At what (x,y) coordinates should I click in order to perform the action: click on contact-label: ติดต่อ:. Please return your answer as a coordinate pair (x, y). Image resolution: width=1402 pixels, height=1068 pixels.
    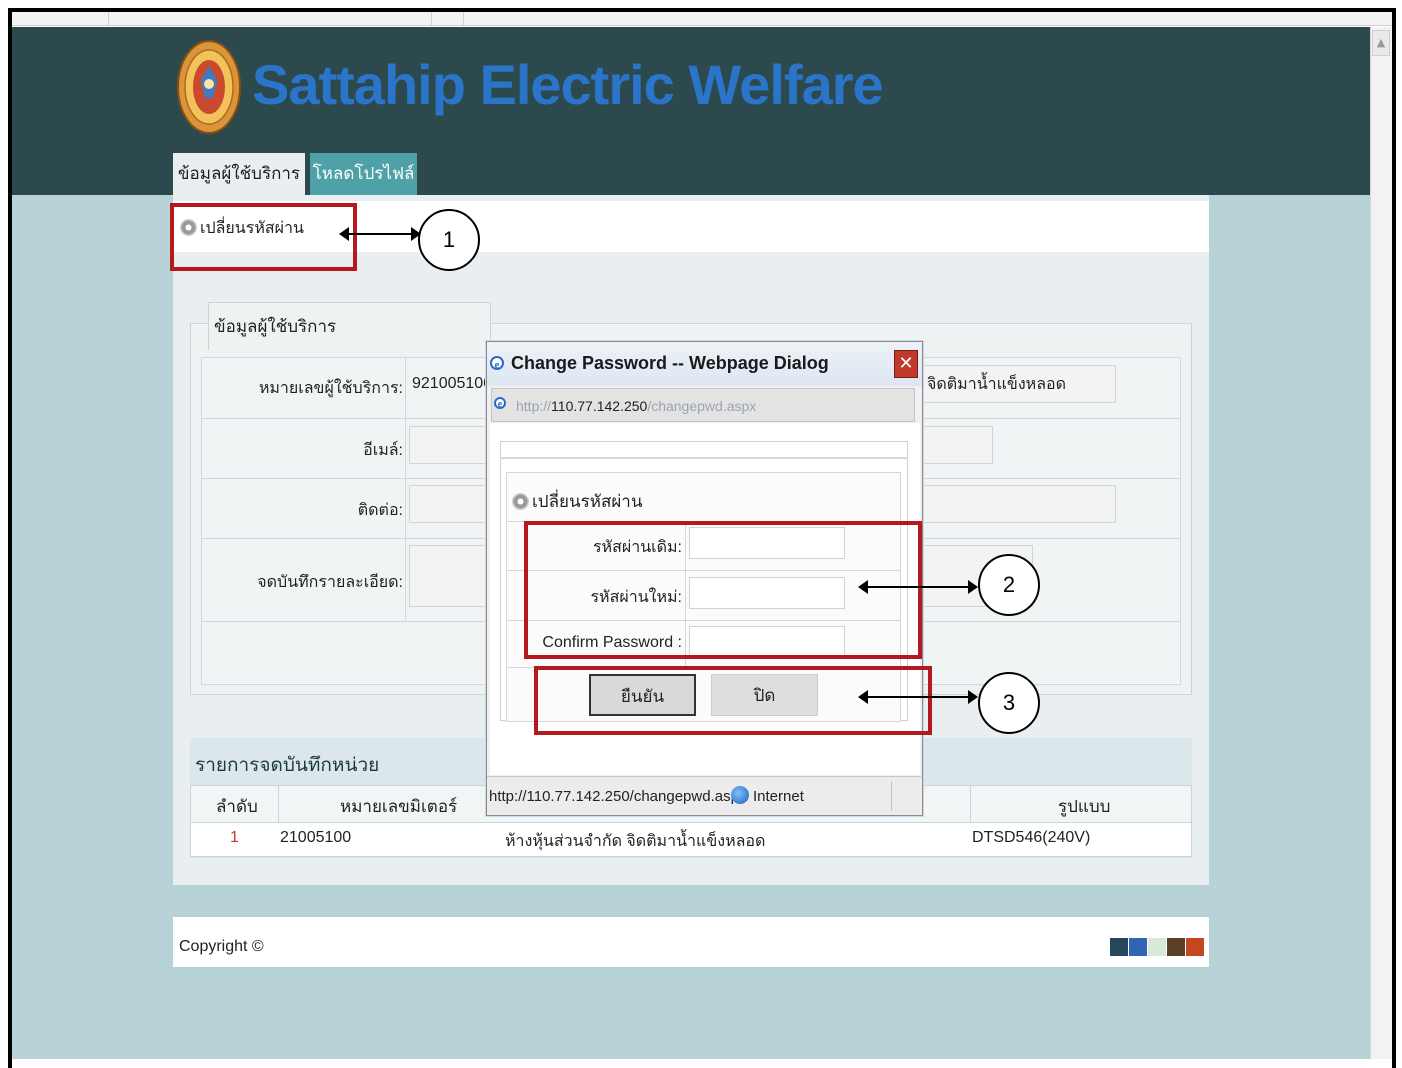
    Looking at the image, I should click on (380, 510).